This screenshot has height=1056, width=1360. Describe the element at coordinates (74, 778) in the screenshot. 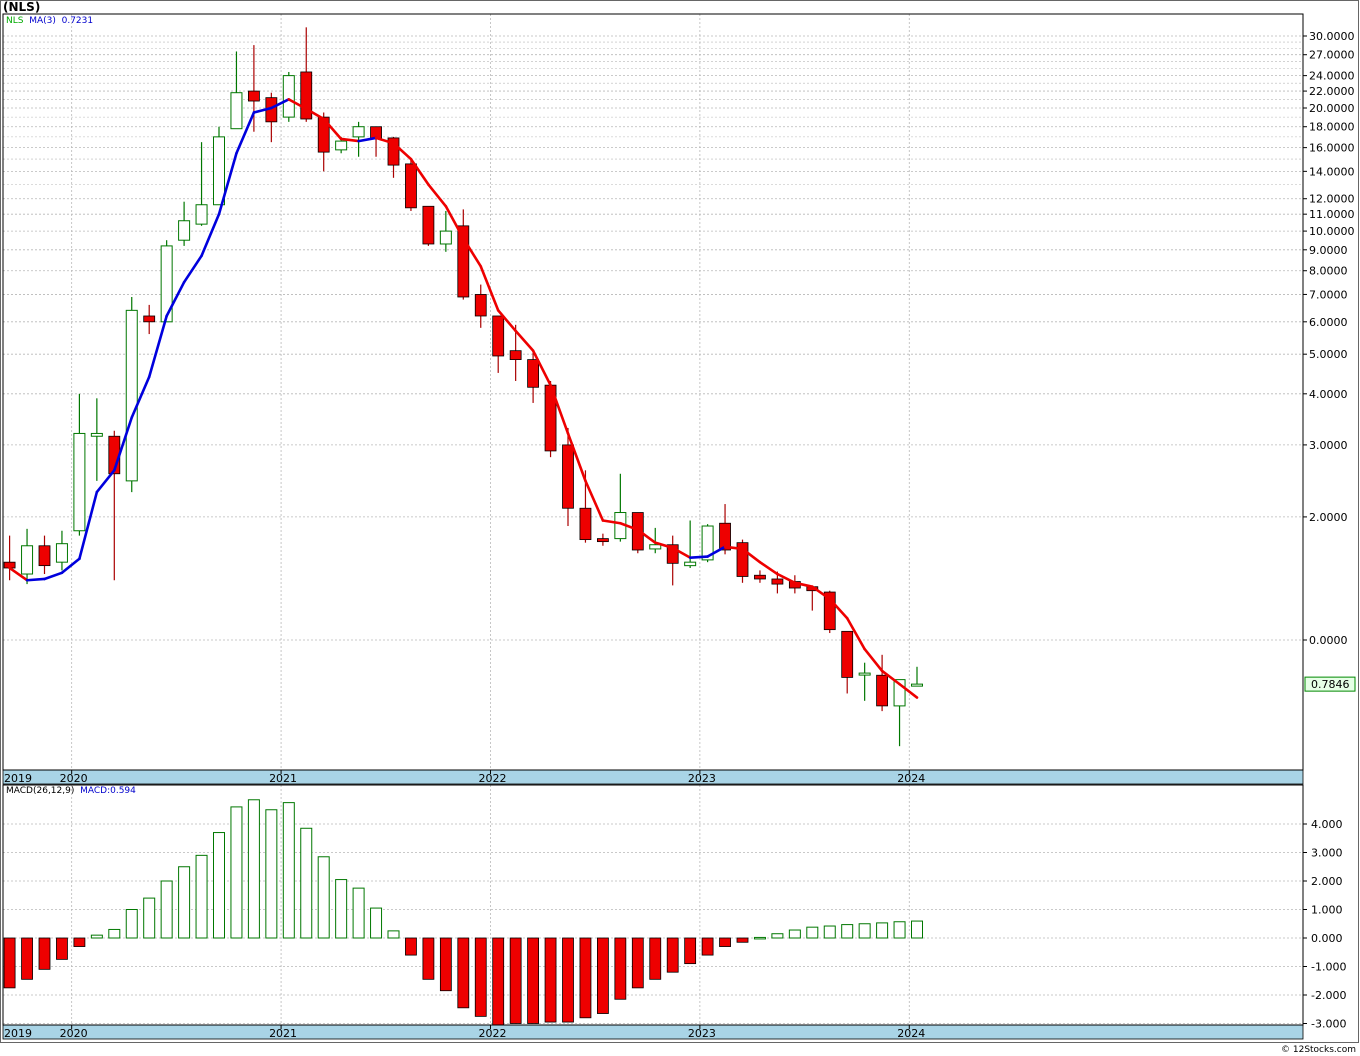

I see `year-label: 2020` at that location.